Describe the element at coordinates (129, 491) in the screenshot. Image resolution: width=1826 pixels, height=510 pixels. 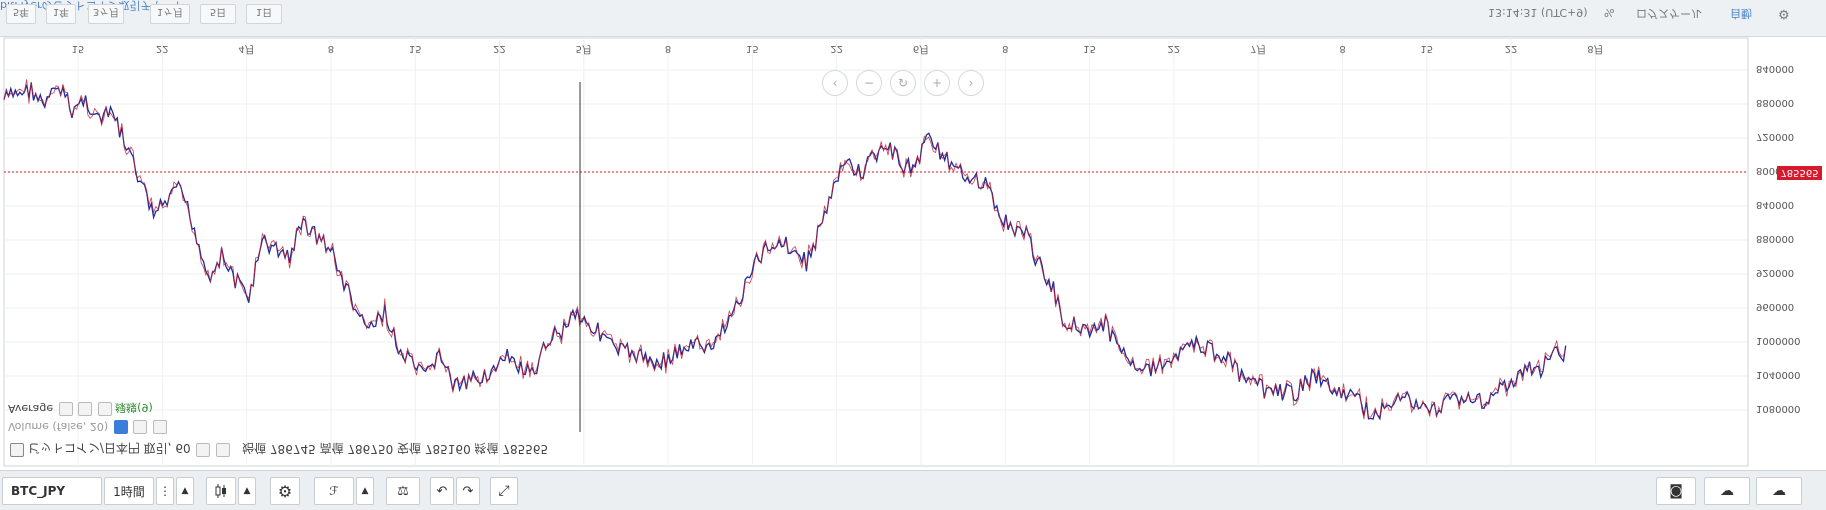
I see `interval-selector: 1時間` at that location.